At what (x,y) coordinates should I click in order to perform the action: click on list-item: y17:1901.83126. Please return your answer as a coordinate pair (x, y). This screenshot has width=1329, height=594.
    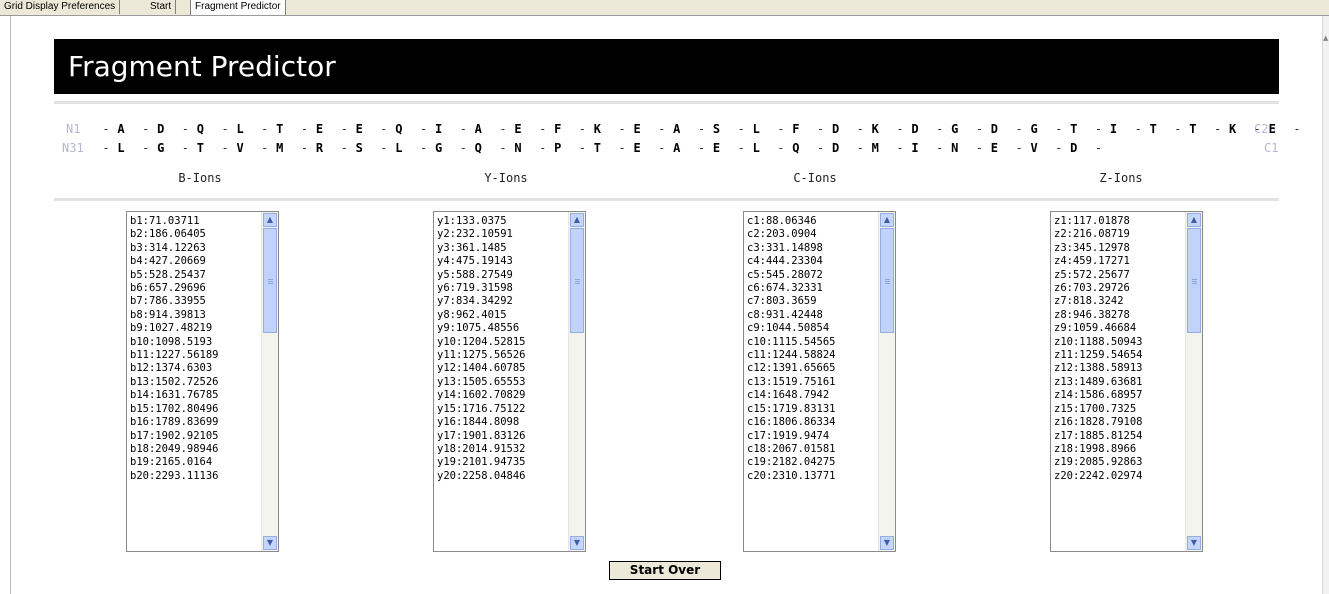
    Looking at the image, I should click on (481, 436).